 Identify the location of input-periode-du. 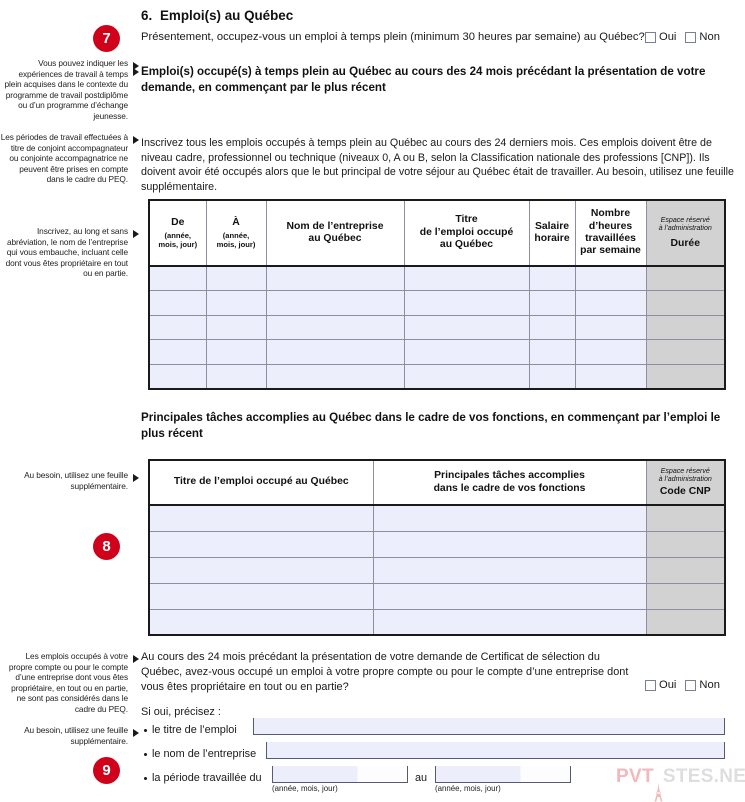
(340, 774).